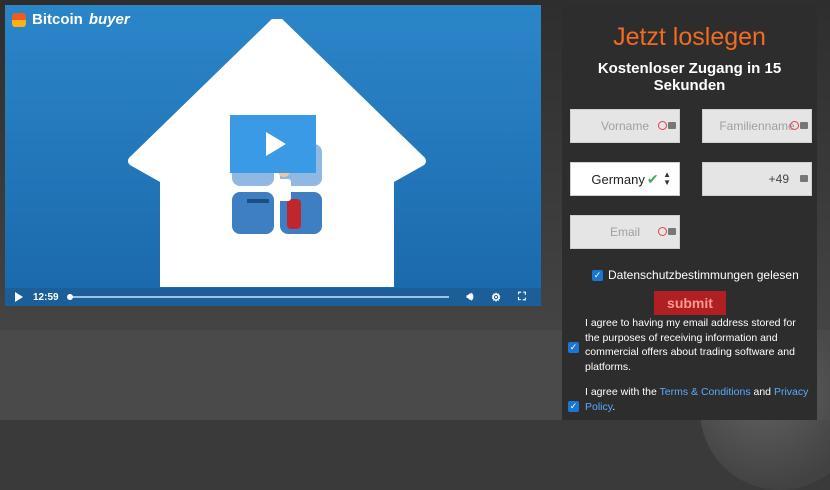  Describe the element at coordinates (618, 179) in the screenshot. I see `country-value: Germany` at that location.